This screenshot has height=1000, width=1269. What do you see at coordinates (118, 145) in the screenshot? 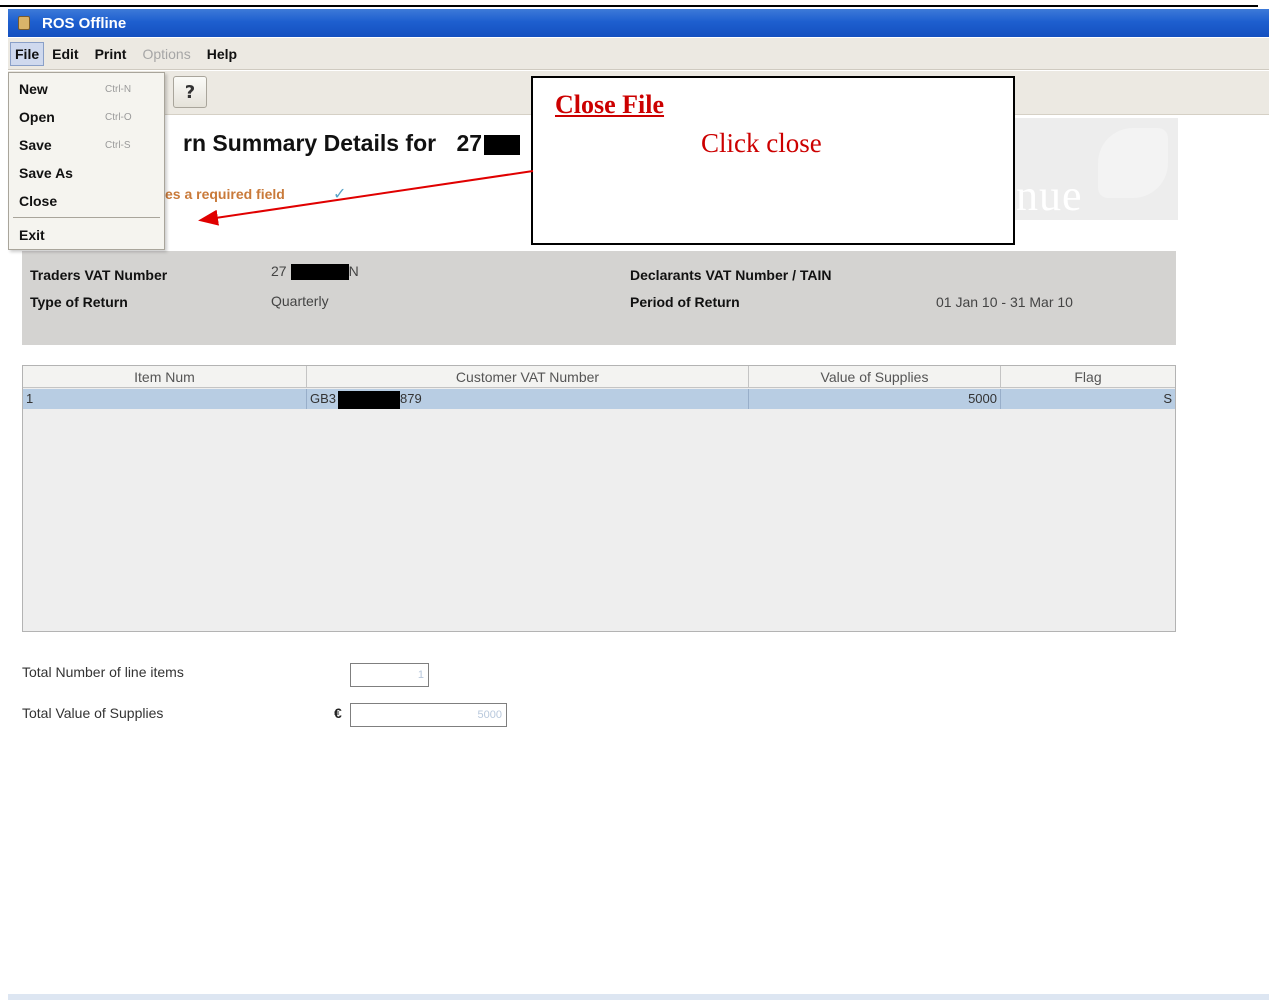
I see `menu-item-shortcut: Ctrl-S` at bounding box center [118, 145].